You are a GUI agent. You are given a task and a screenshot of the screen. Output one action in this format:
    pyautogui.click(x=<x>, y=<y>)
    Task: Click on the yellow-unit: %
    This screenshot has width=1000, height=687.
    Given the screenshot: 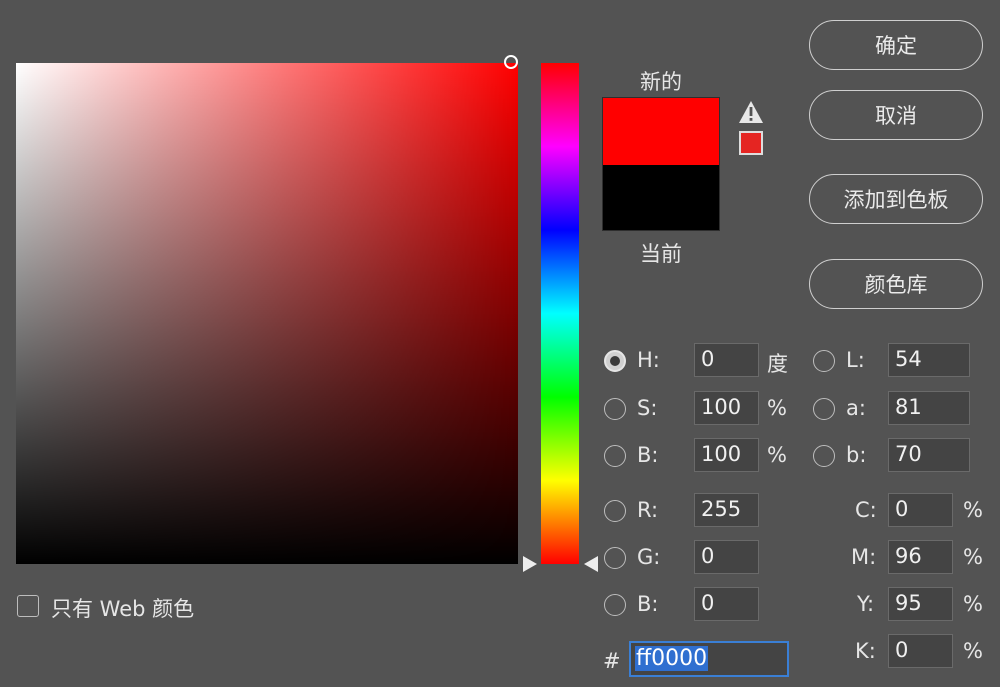 What is the action you would take?
    pyautogui.click(x=973, y=604)
    